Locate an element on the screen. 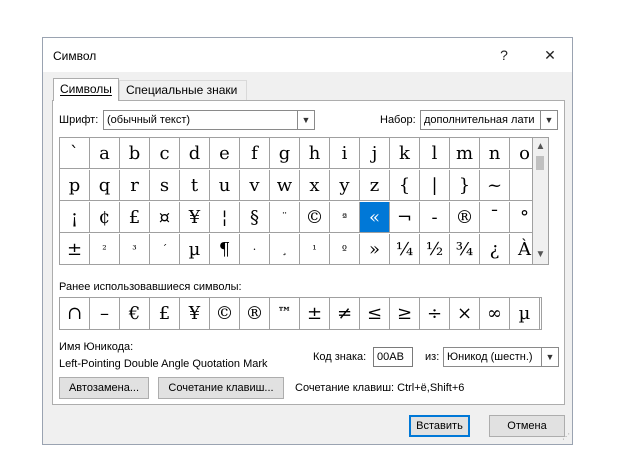  recent-symbol-cell: – is located at coordinates (105, 313).